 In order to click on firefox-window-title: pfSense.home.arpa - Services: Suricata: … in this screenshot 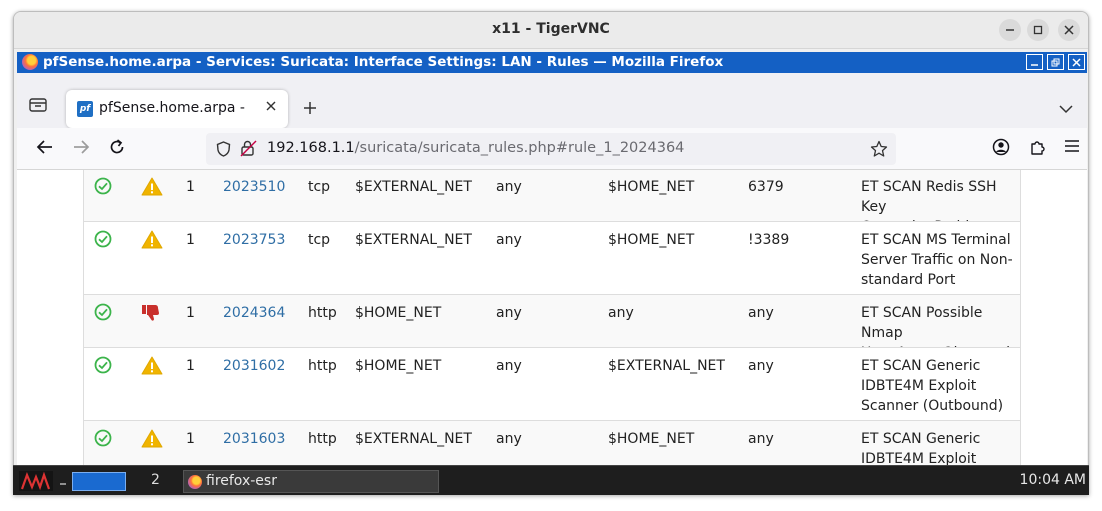, I will do `click(383, 62)`.